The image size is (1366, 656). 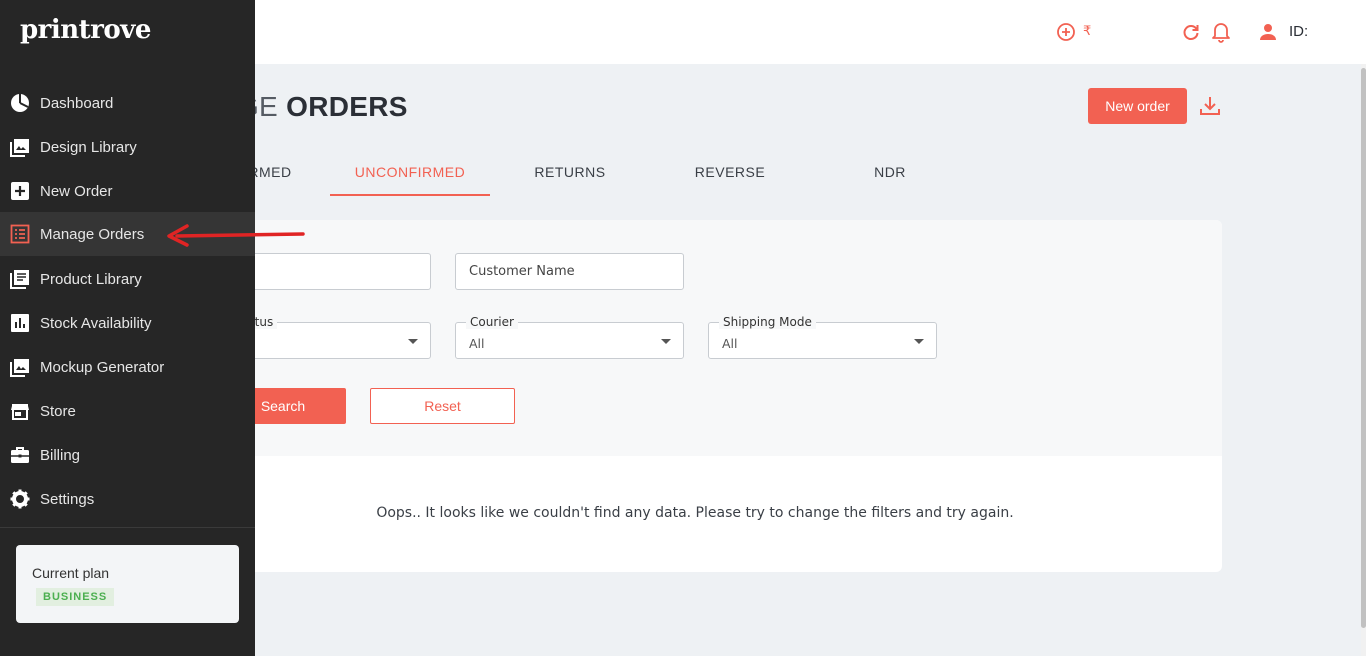 I want to click on sidebar-item-store: Store, so click(x=127, y=411).